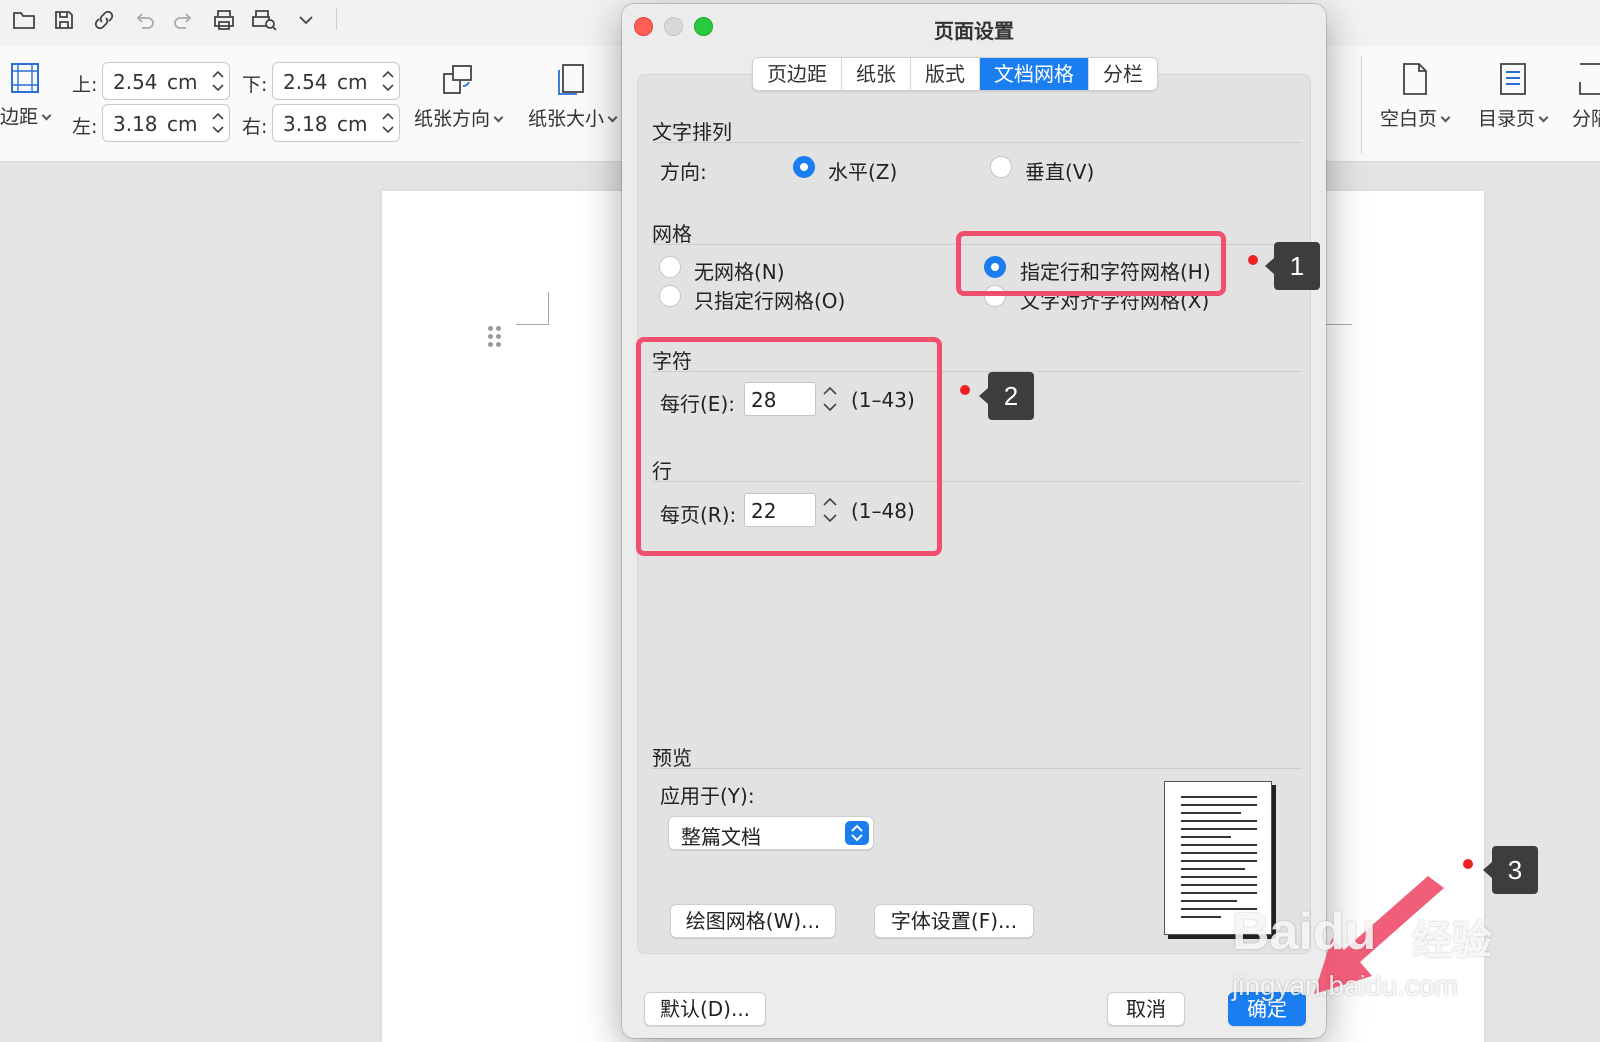 The height and width of the screenshot is (1042, 1600). I want to click on margins-icon, so click(25, 78).